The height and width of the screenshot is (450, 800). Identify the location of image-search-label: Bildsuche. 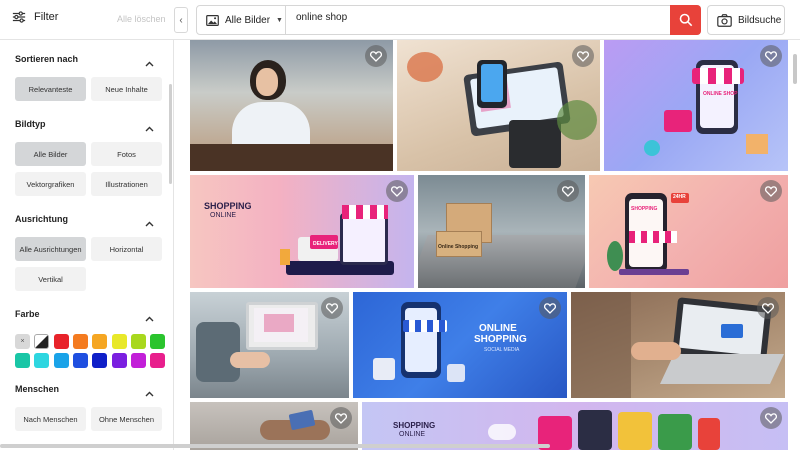
(760, 20).